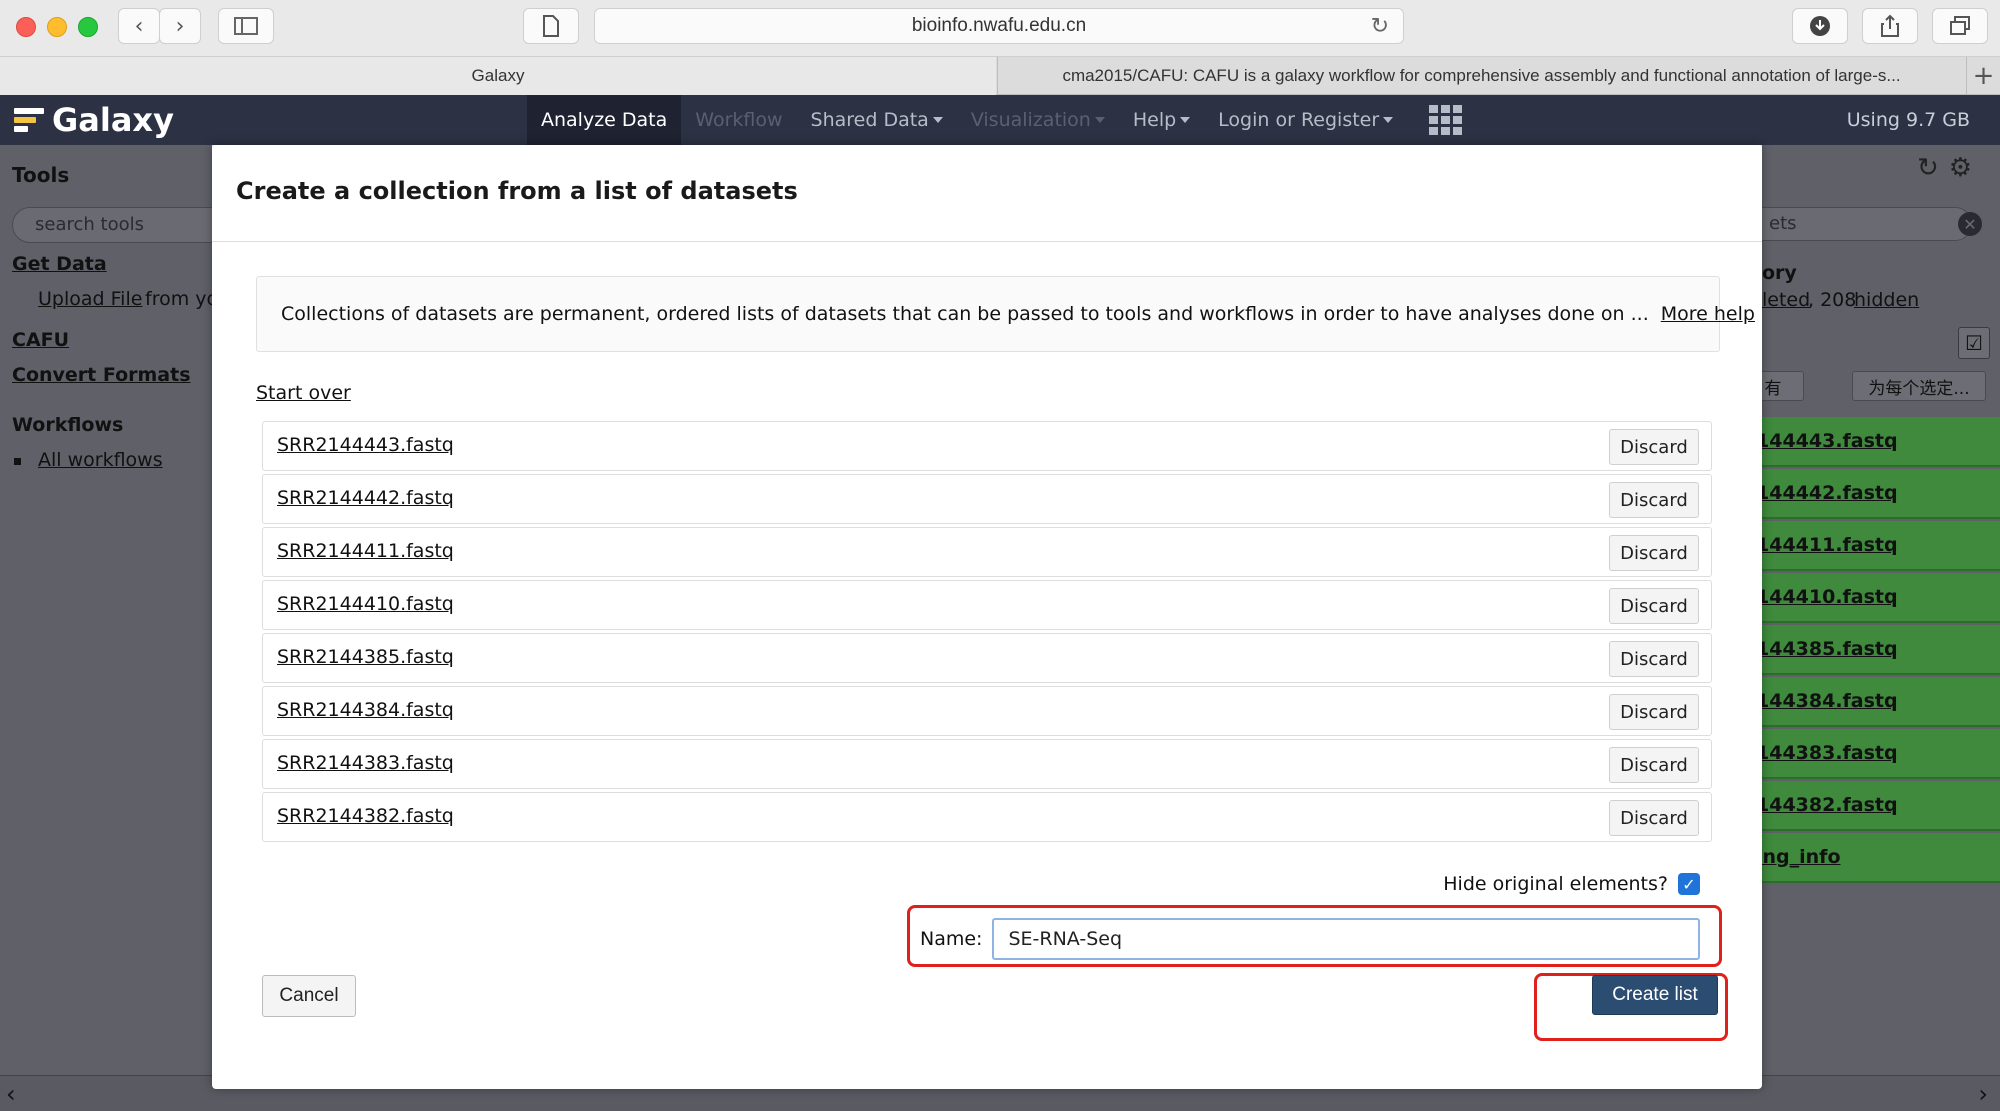 This screenshot has width=2000, height=1111. I want to click on element-name: SRR2144382.fastq, so click(365, 816).